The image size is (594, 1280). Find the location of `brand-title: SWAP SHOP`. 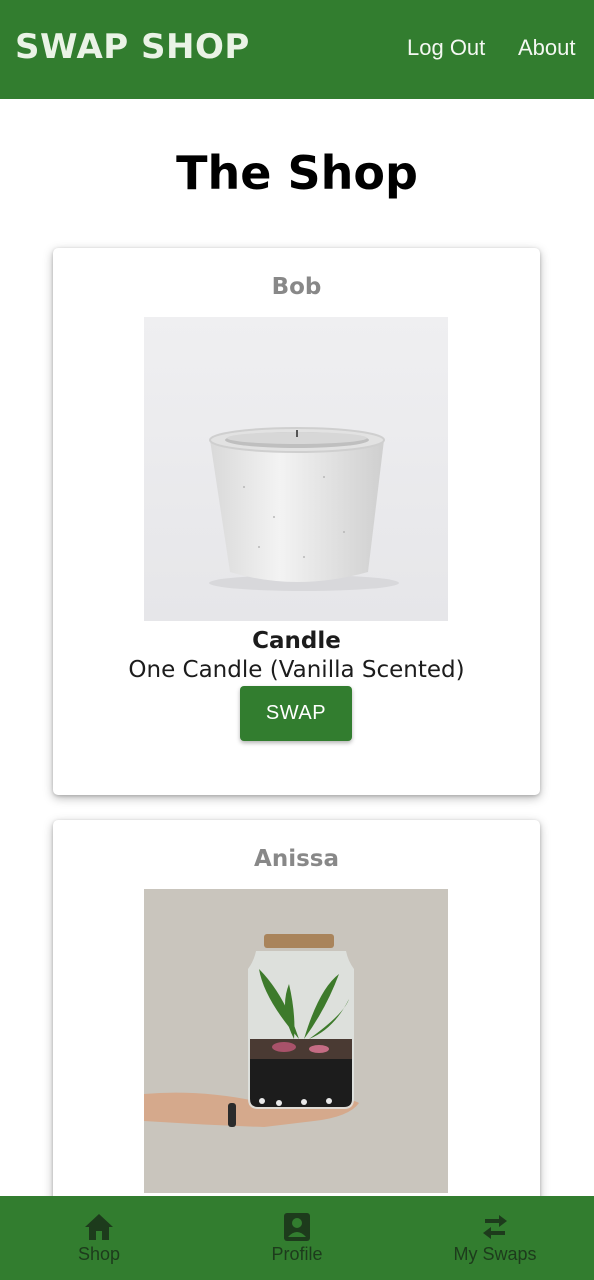

brand-title: SWAP SHOP is located at coordinates (132, 47).